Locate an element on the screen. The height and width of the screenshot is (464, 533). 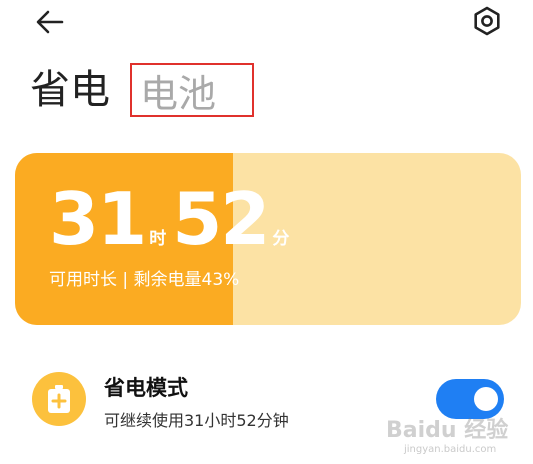
remaining-time: 31 时 52 分 is located at coordinates (172, 219).